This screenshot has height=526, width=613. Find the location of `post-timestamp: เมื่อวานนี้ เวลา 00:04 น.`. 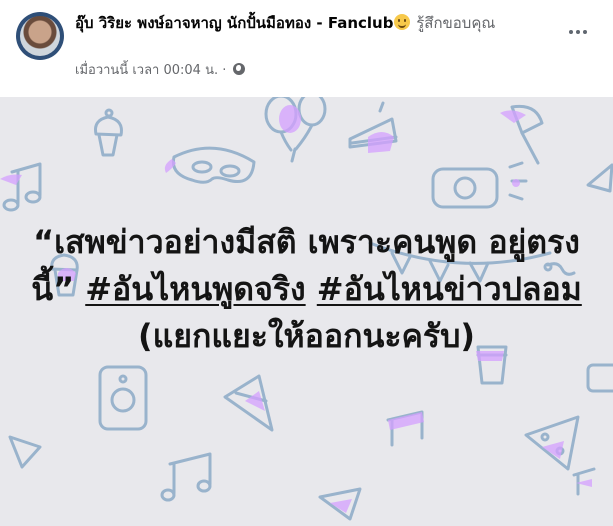

post-timestamp: เมื่อวานนี้ เวลา 00:04 น. is located at coordinates (146, 70).